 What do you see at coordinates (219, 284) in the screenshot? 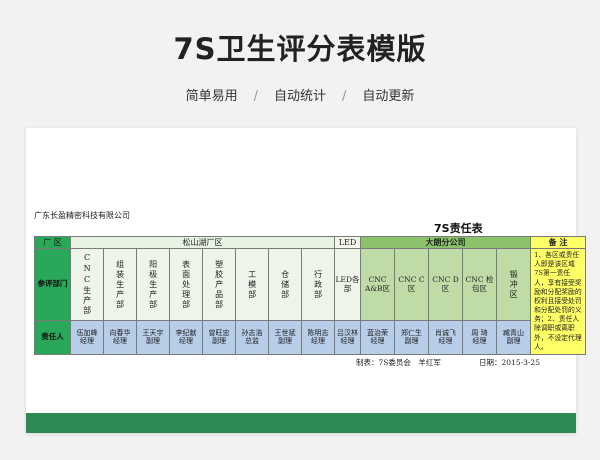
I see `dept-cell: 塑胶产品部` at bounding box center [219, 284].